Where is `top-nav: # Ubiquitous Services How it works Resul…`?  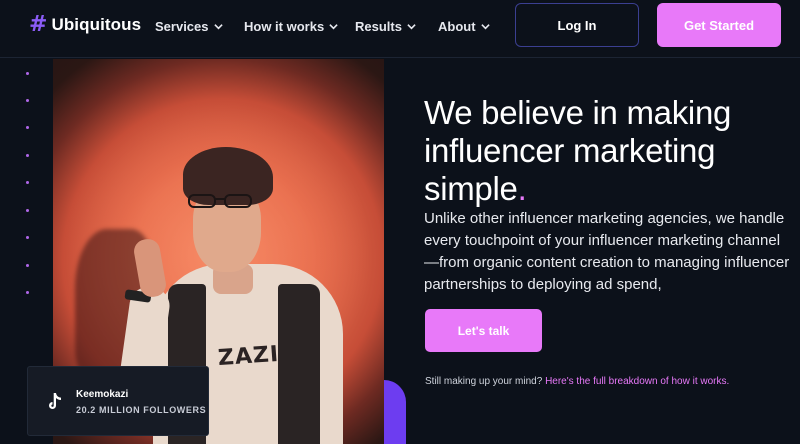
top-nav: # Ubiquitous Services How it works Resul… is located at coordinates (400, 29).